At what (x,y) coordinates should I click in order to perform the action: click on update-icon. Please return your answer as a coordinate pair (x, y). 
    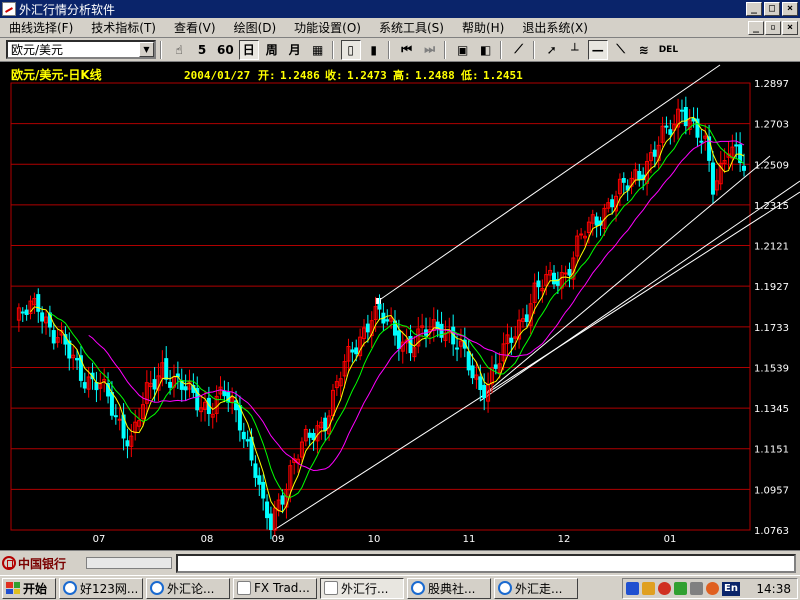
    Looking at the image, I should click on (712, 588).